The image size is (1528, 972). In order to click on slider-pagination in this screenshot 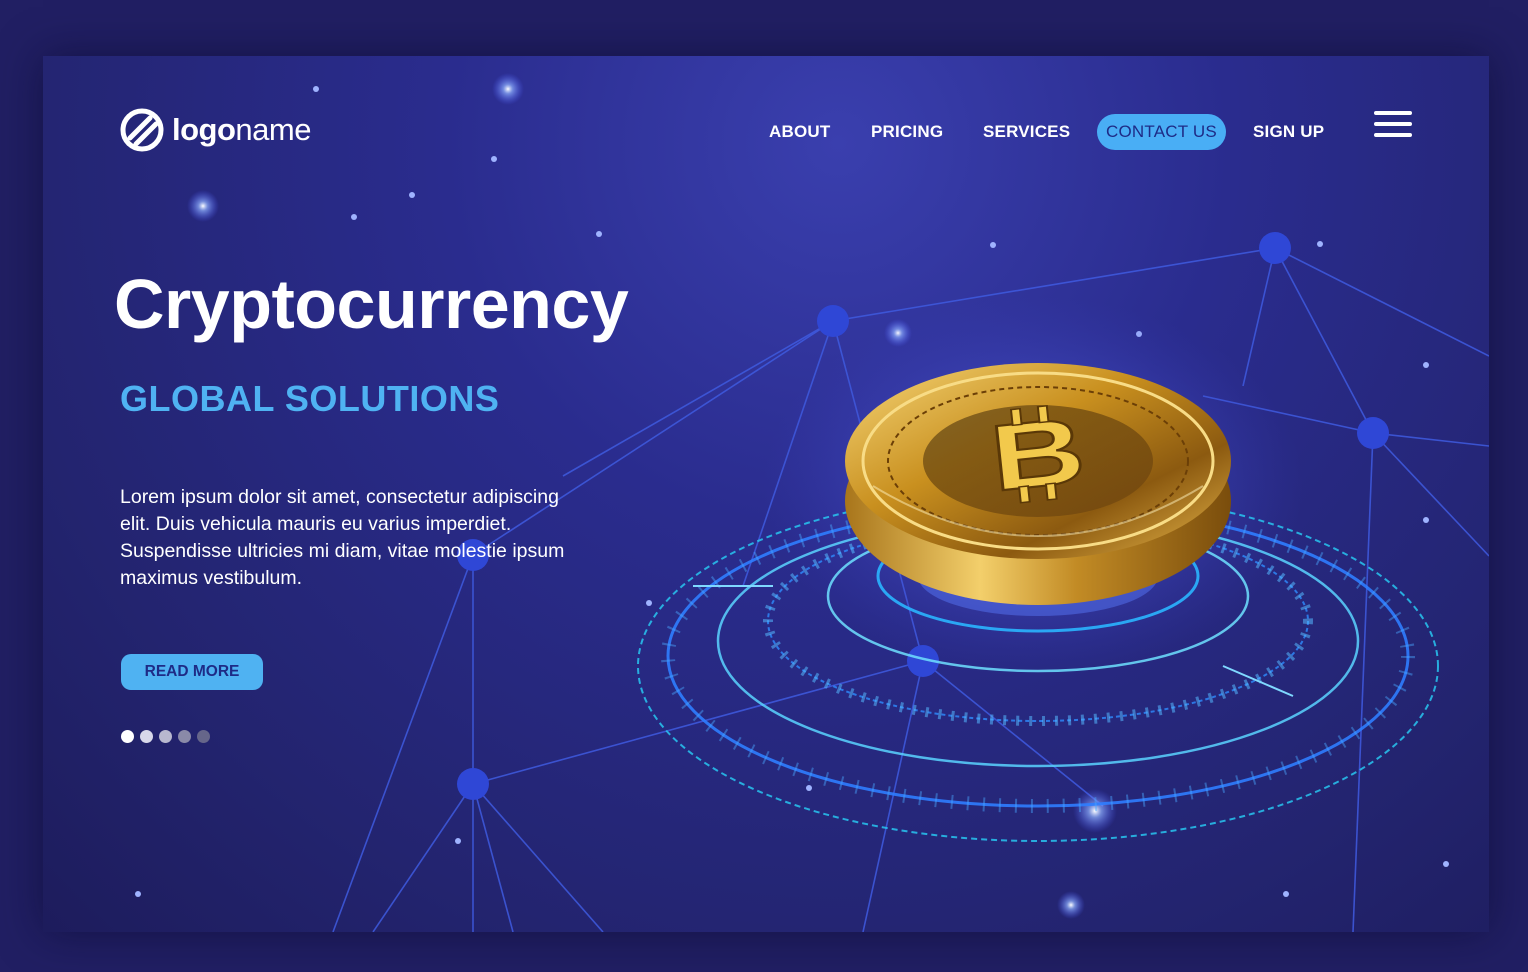, I will do `click(168, 736)`.